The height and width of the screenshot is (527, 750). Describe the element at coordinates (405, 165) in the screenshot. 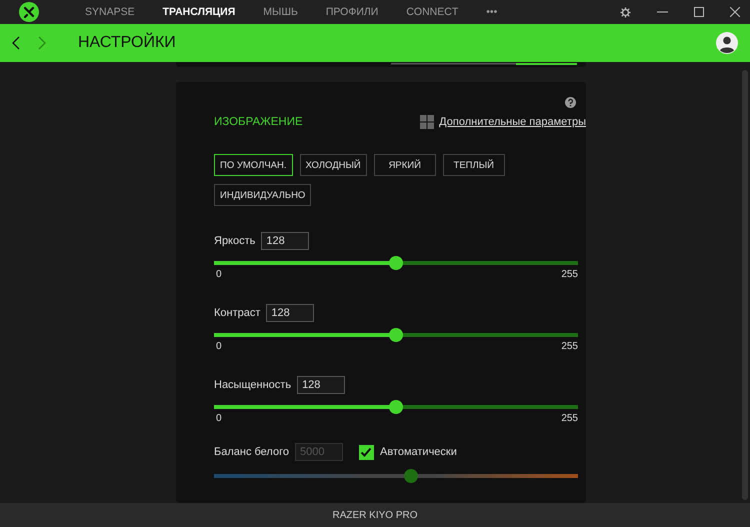

I see `preset-button: ЯРКИЙ` at that location.